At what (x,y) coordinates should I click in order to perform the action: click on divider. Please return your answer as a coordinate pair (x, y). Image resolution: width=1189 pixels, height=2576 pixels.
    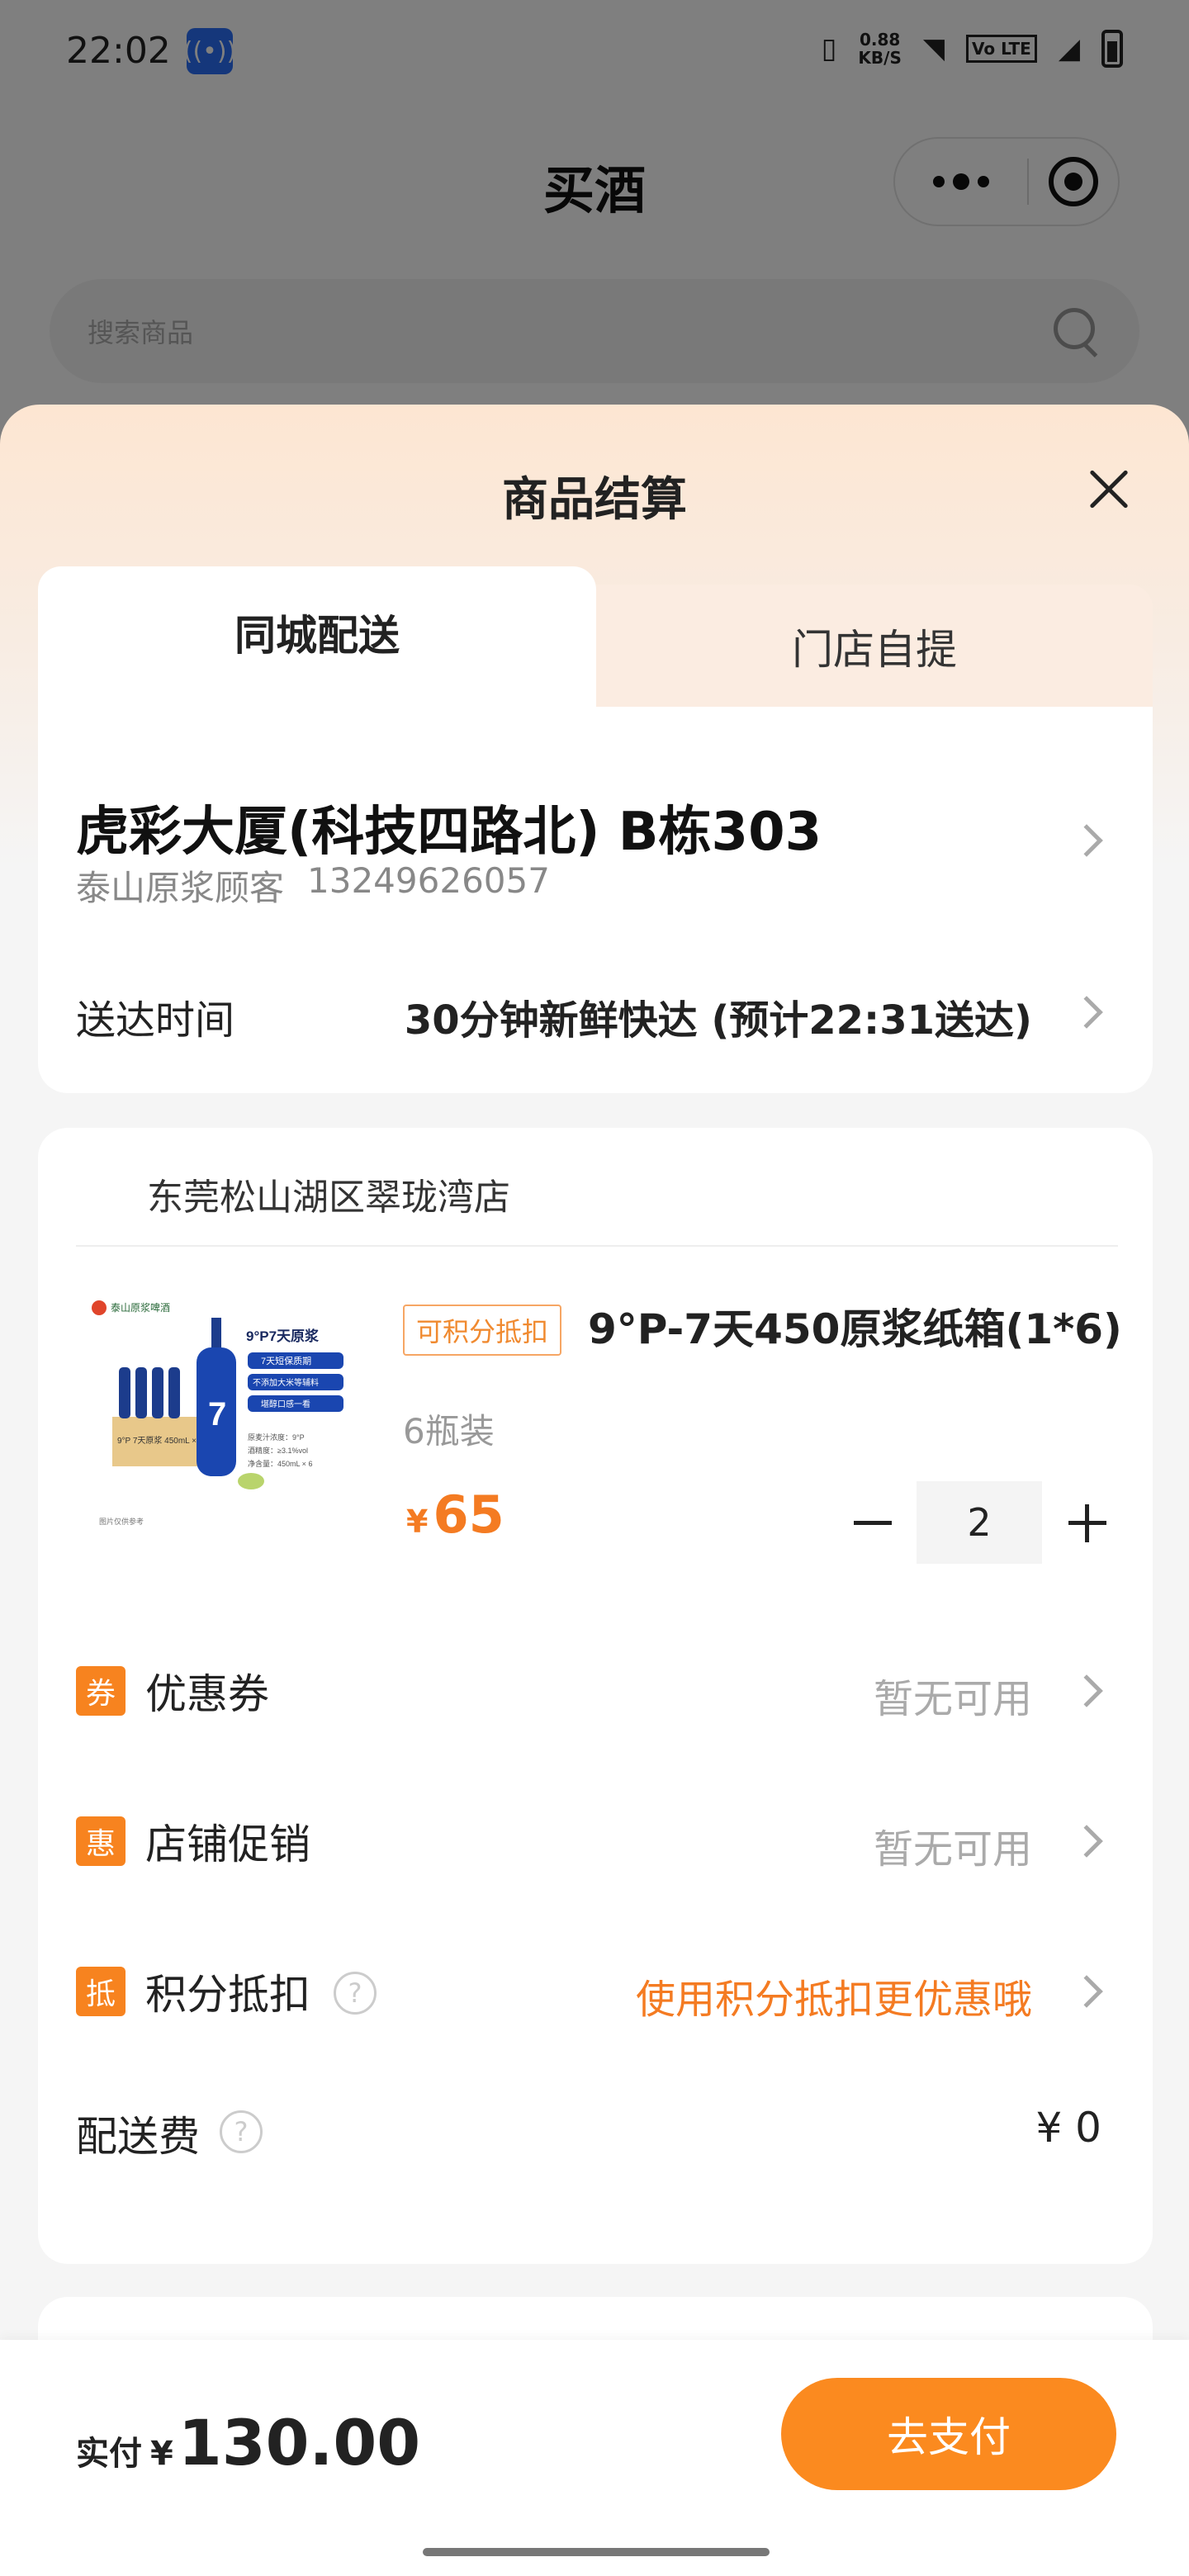
    Looking at the image, I should click on (597, 1246).